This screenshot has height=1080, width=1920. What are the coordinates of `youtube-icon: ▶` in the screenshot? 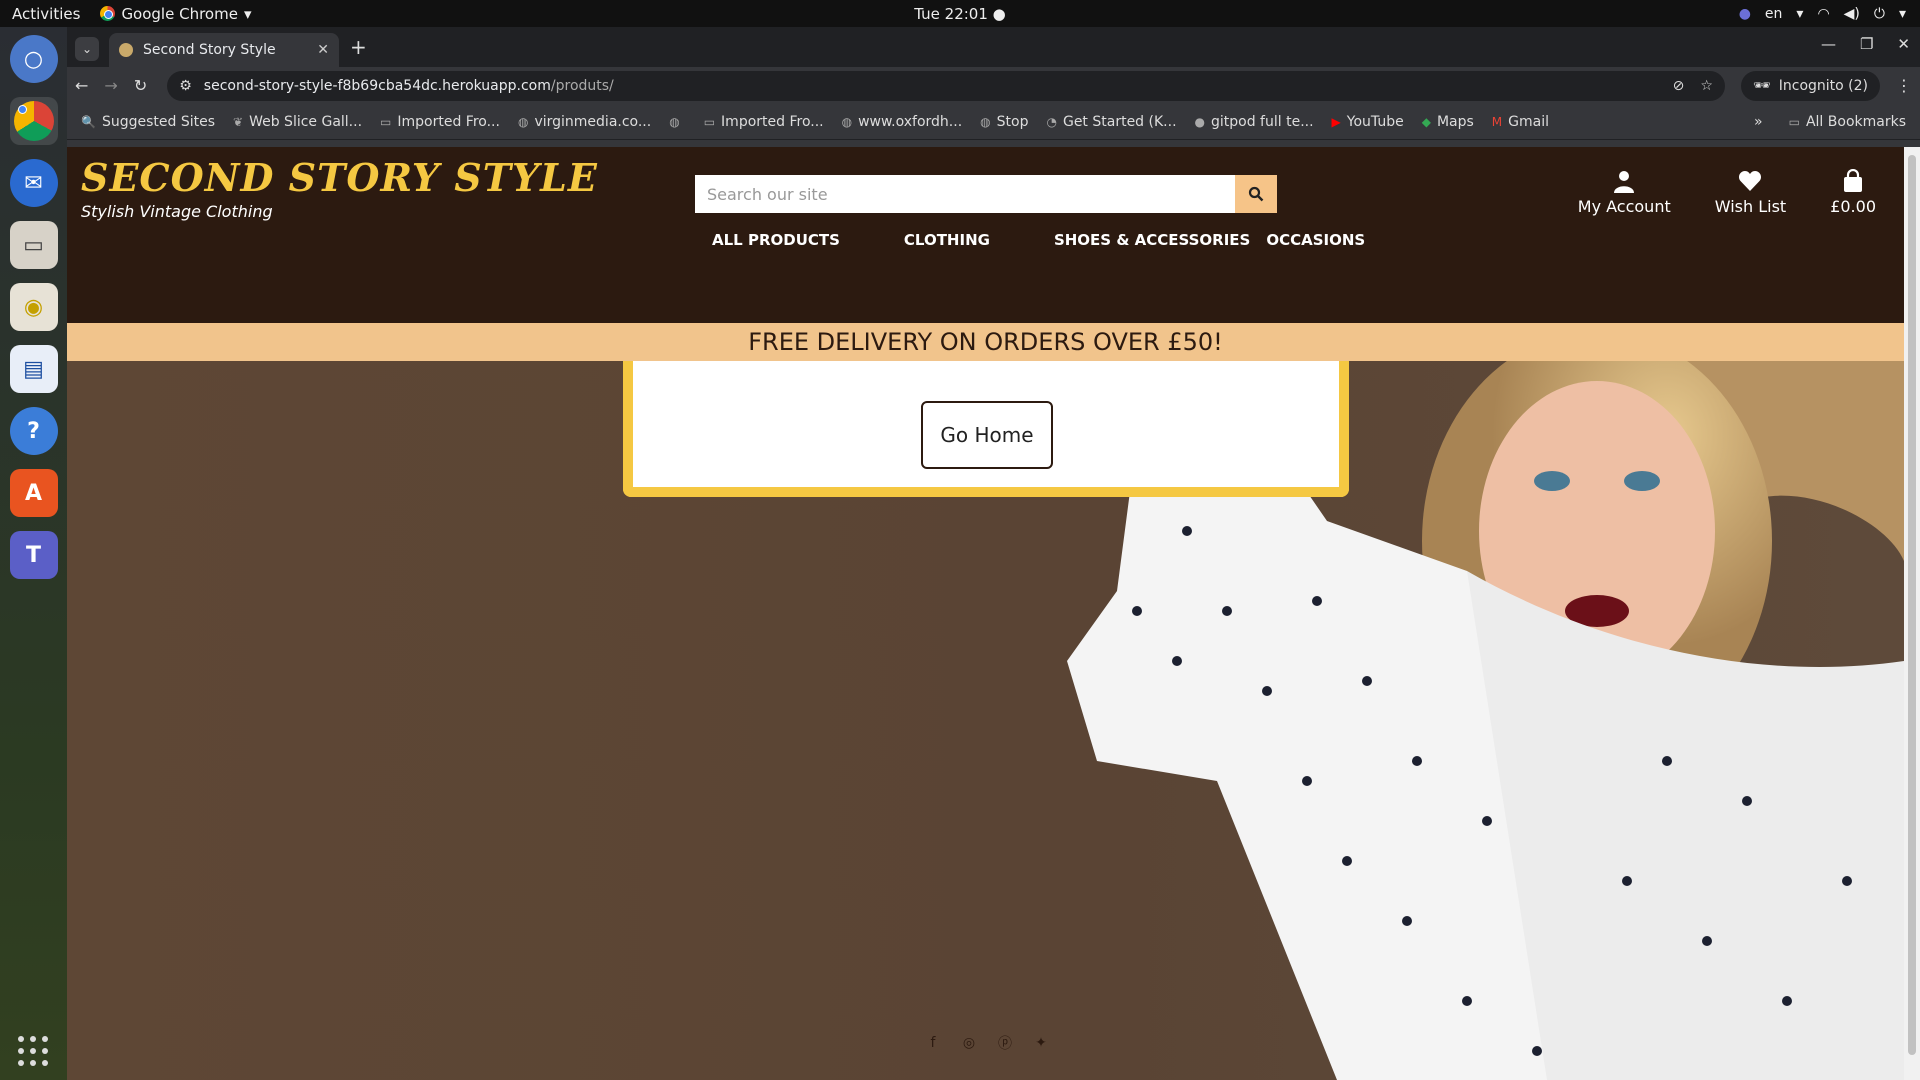 It's located at (1336, 121).